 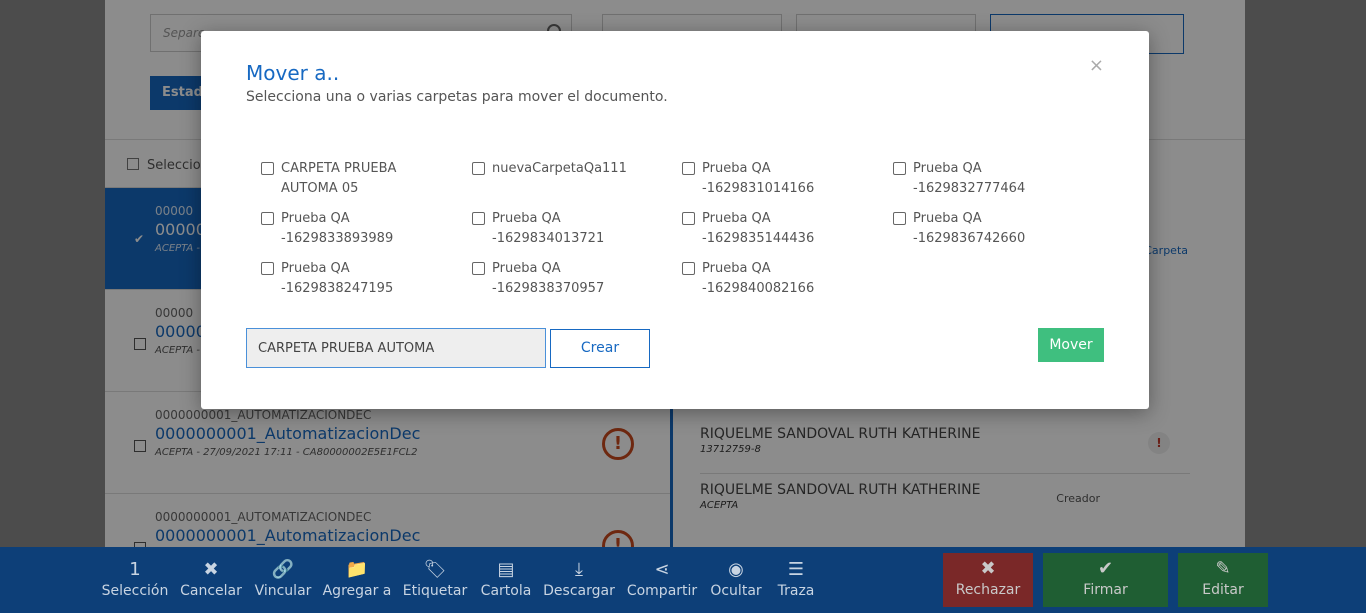 What do you see at coordinates (796, 569) in the screenshot?
I see `trace-icon: ☰` at bounding box center [796, 569].